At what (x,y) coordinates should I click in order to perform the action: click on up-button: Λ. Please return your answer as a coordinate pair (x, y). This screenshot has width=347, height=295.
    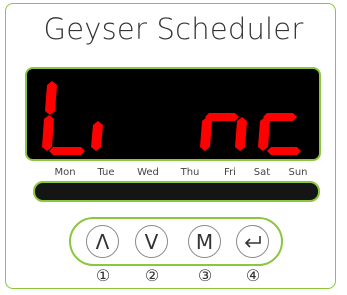
    Looking at the image, I should click on (102, 241).